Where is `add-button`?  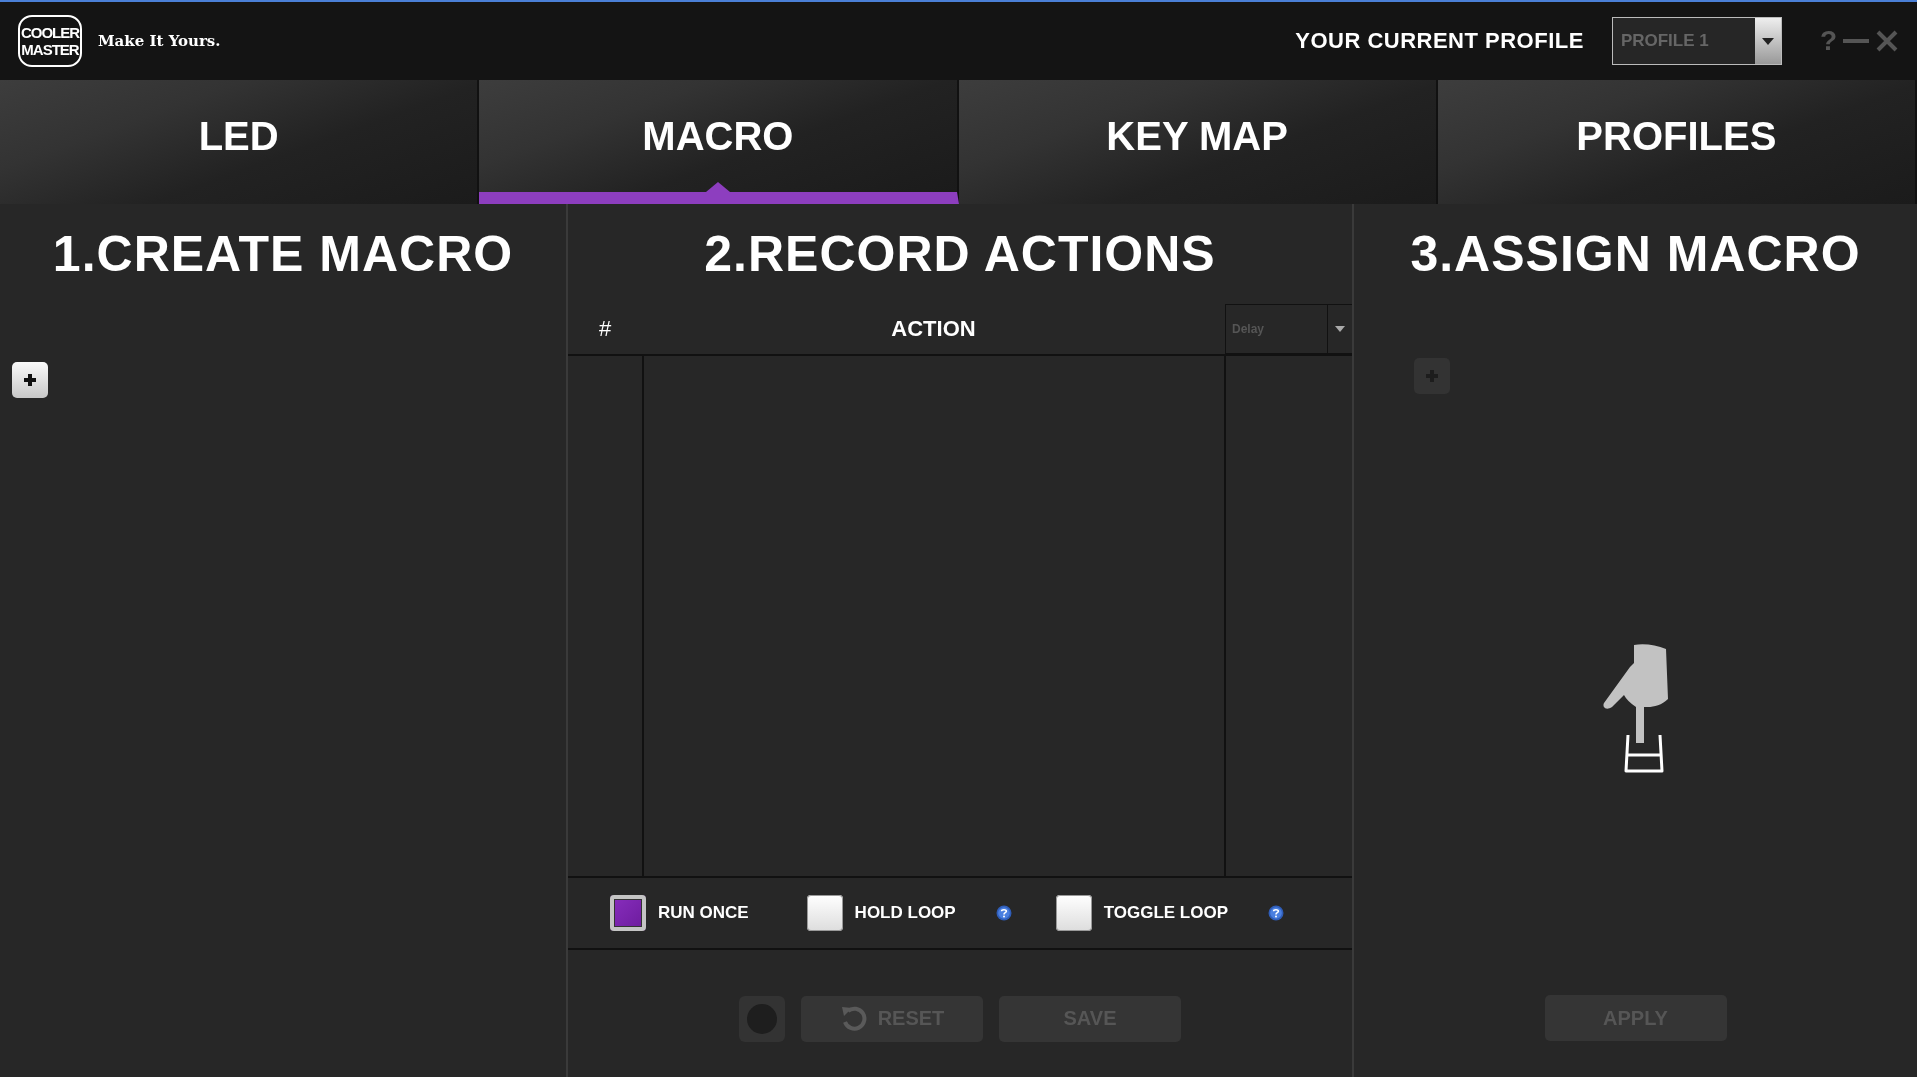
add-button is located at coordinates (30, 380).